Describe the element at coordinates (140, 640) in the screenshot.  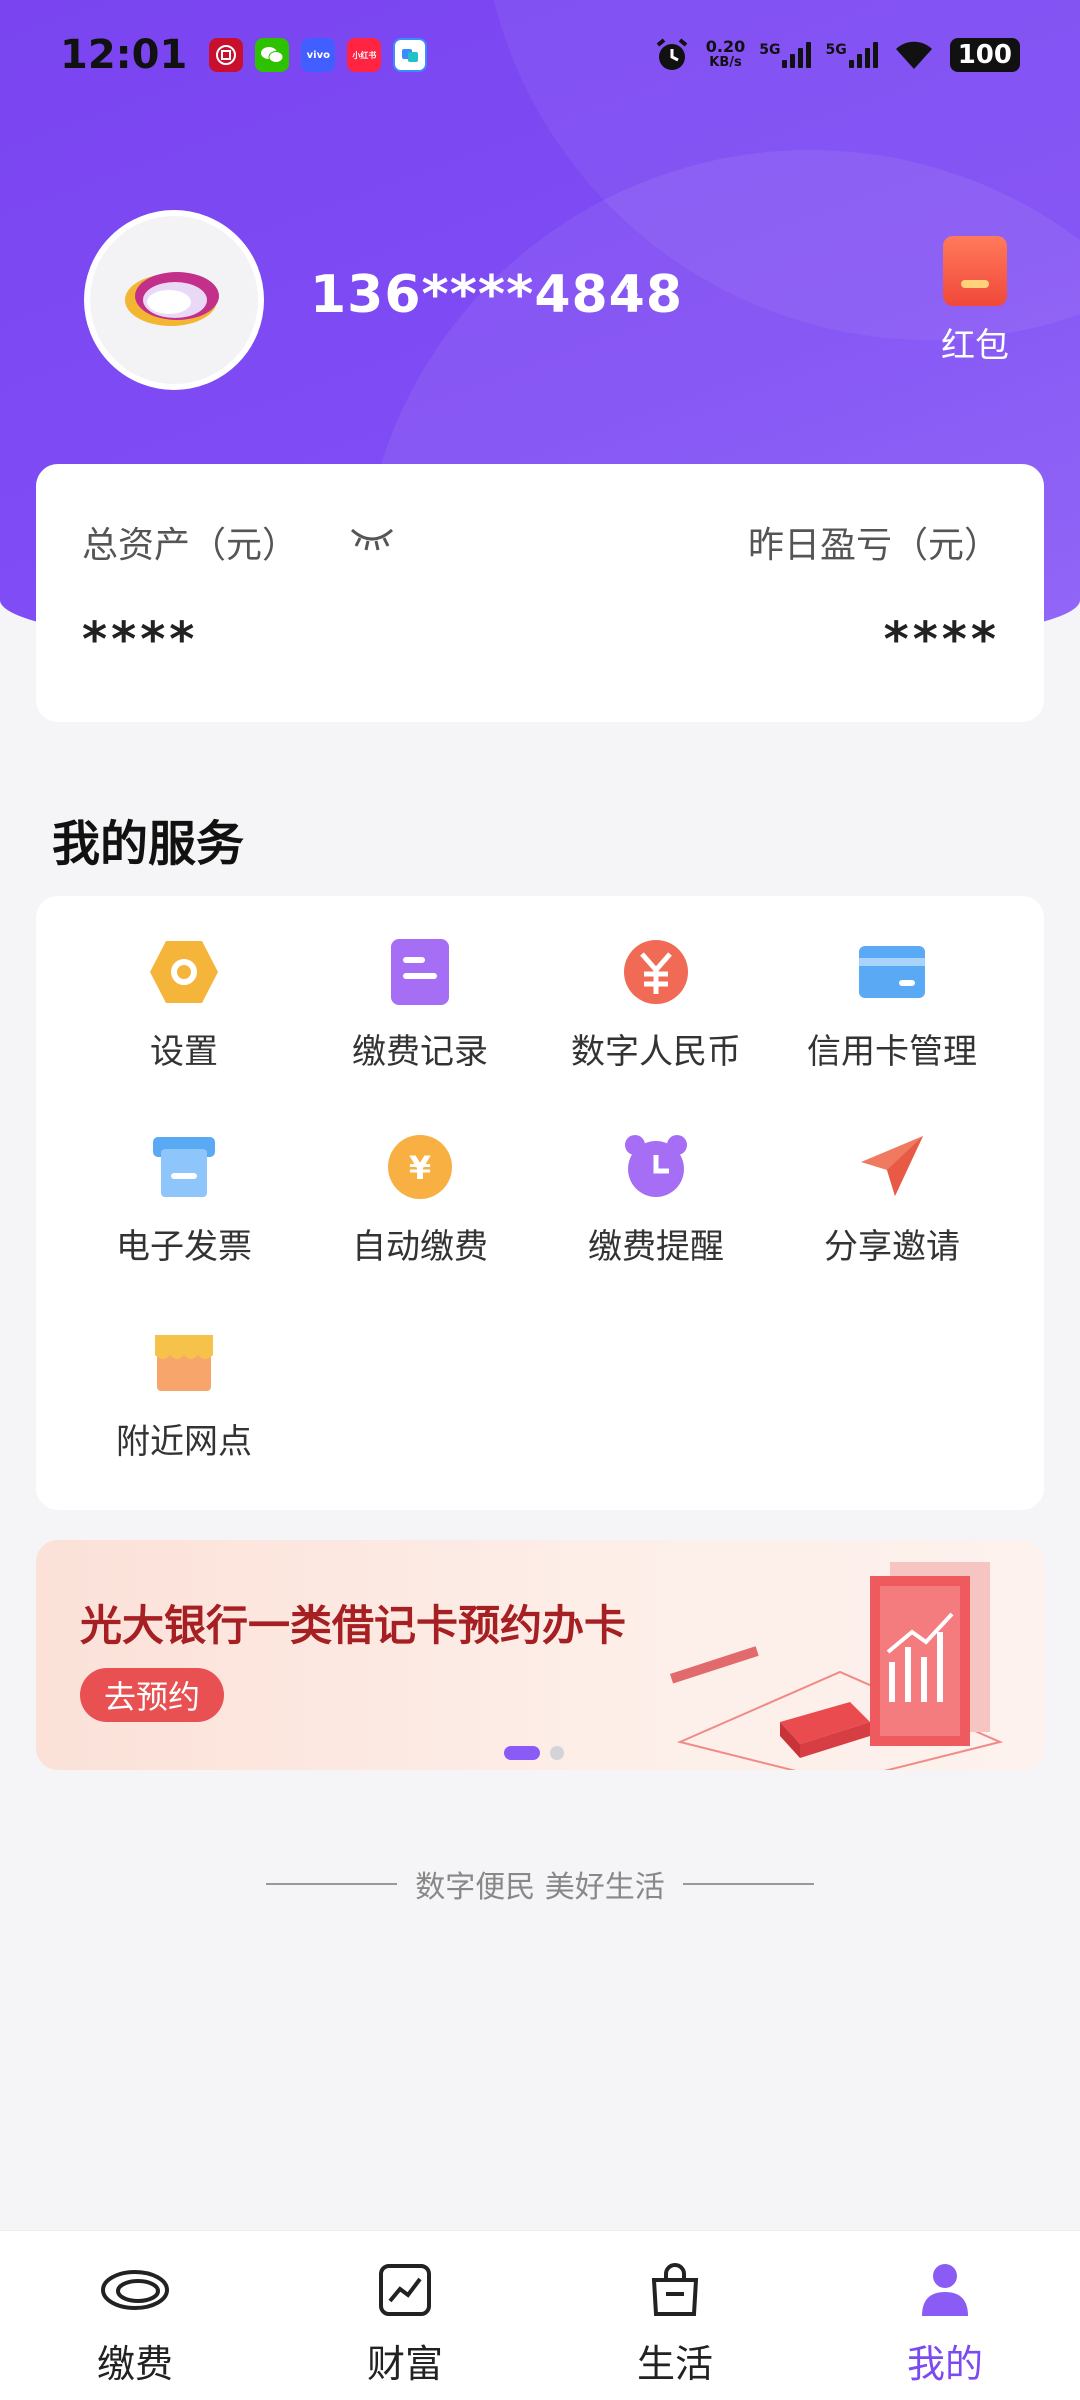
I see `total-assets-value: ****` at that location.